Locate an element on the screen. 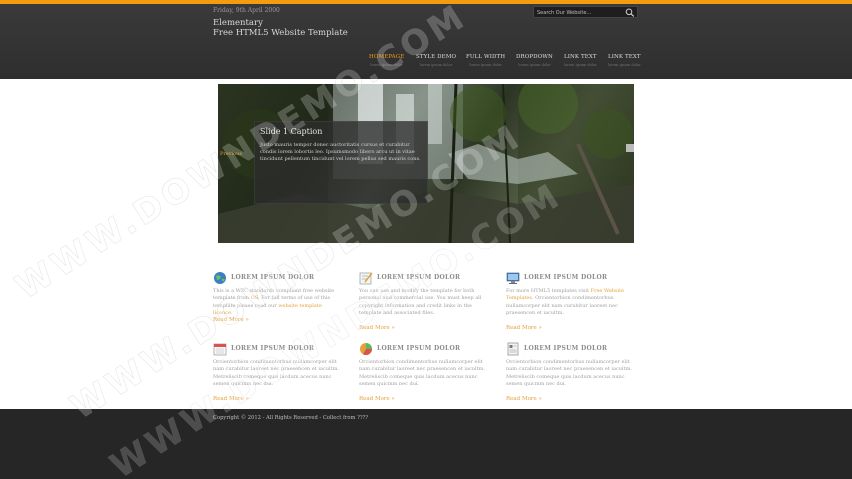 The image size is (852, 479). document-icon is located at coordinates (513, 349).